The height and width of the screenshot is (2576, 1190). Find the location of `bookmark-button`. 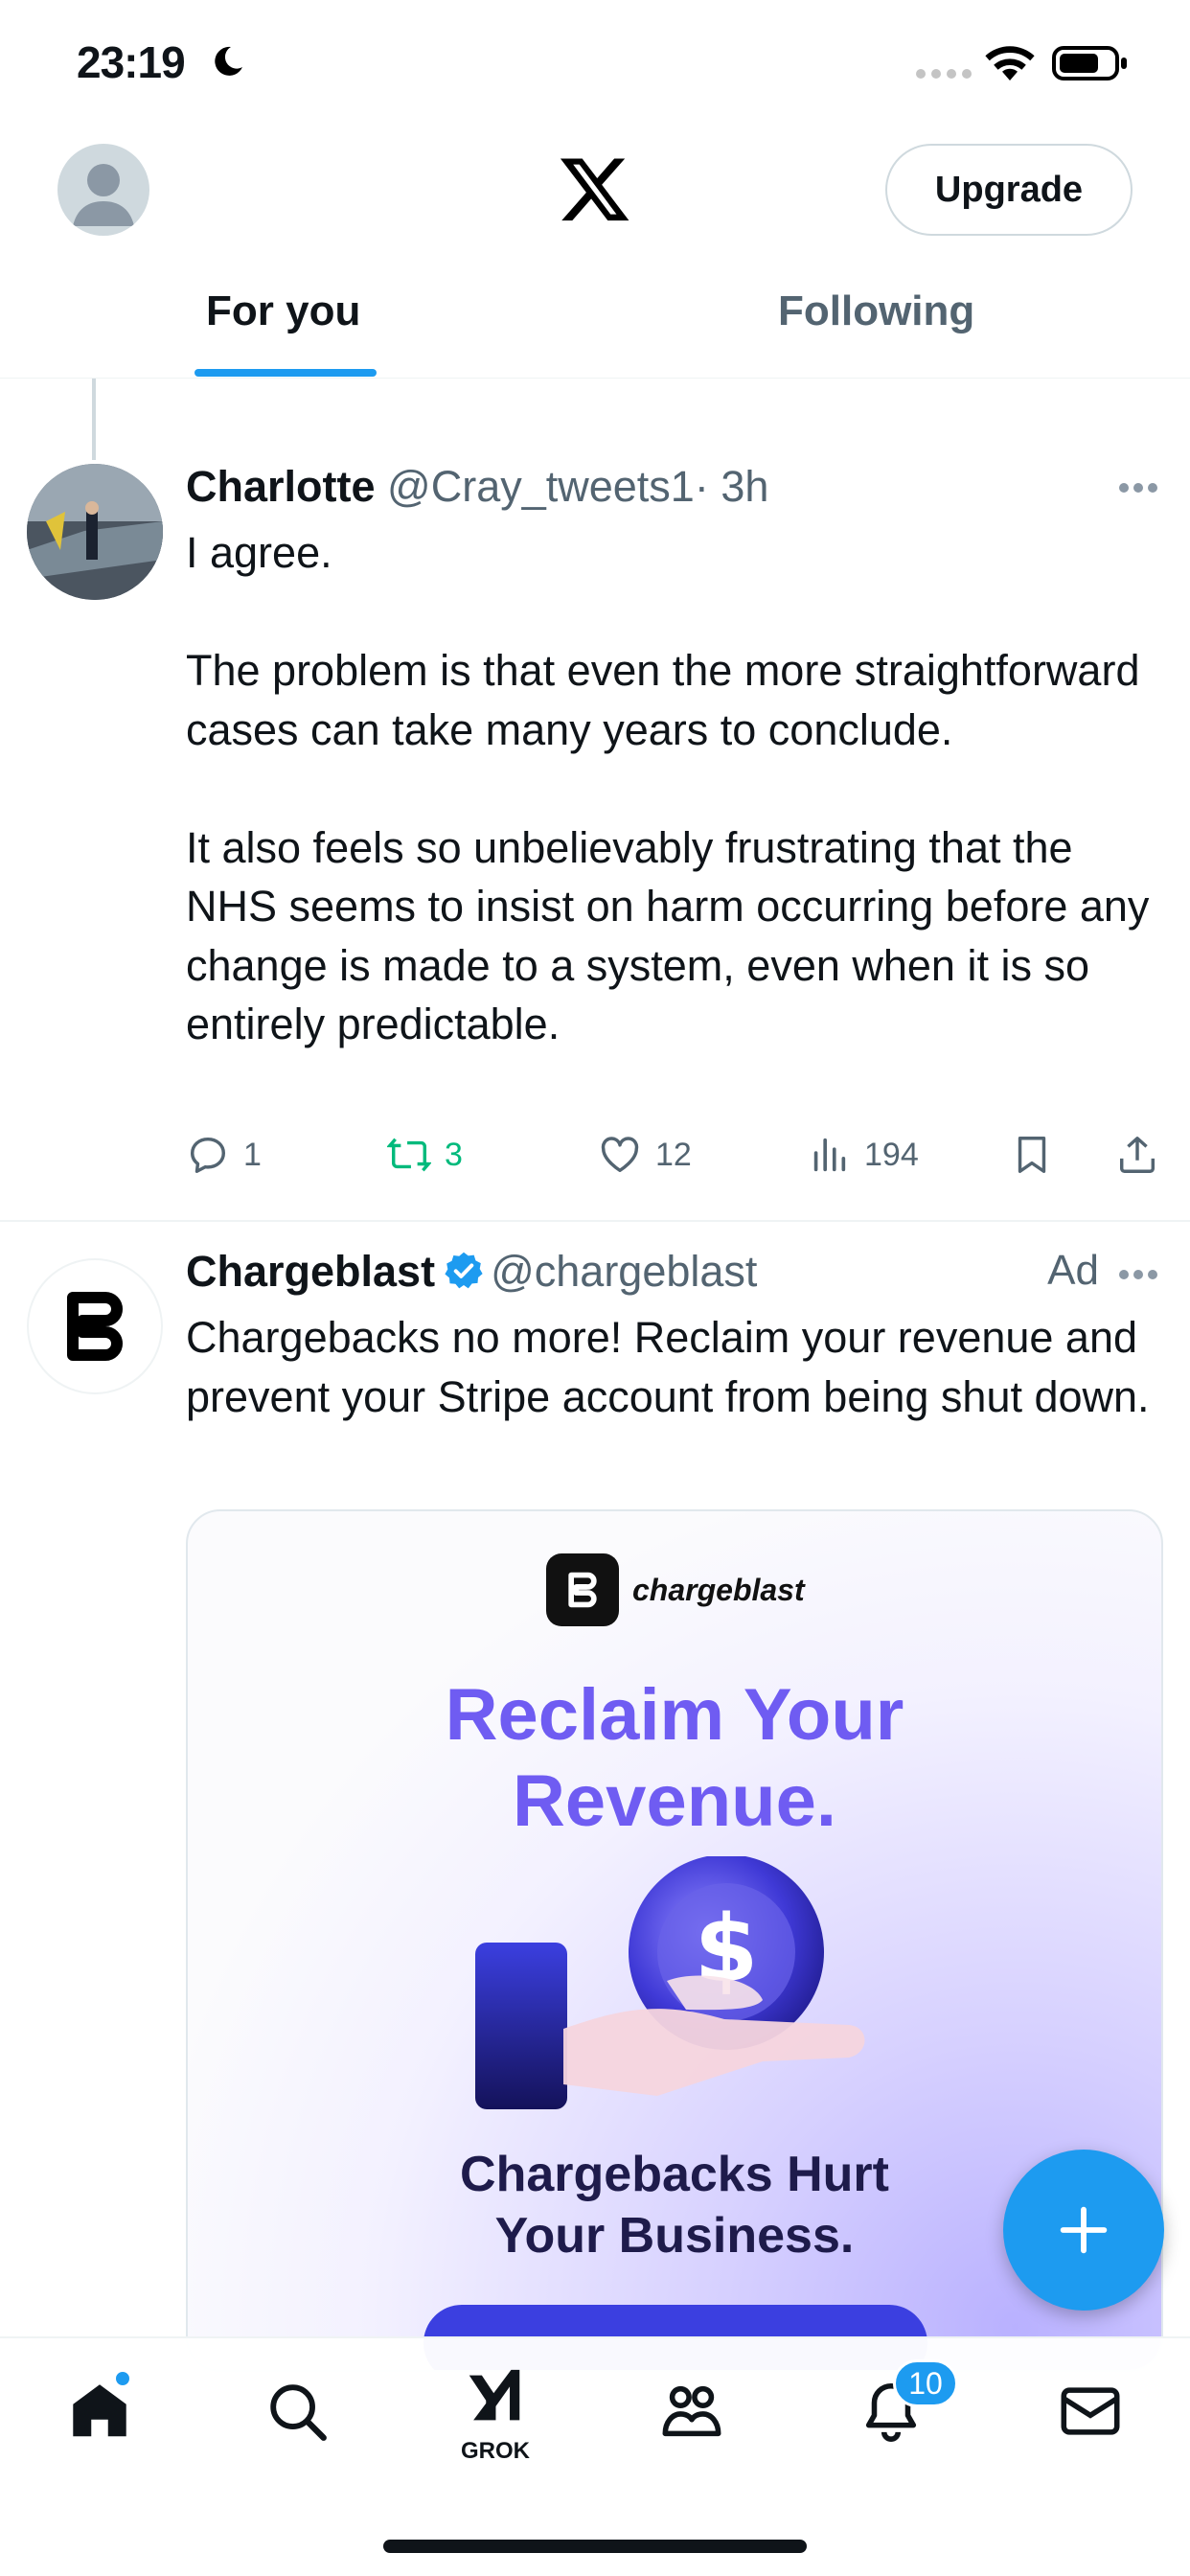

bookmark-button is located at coordinates (1038, 1155).